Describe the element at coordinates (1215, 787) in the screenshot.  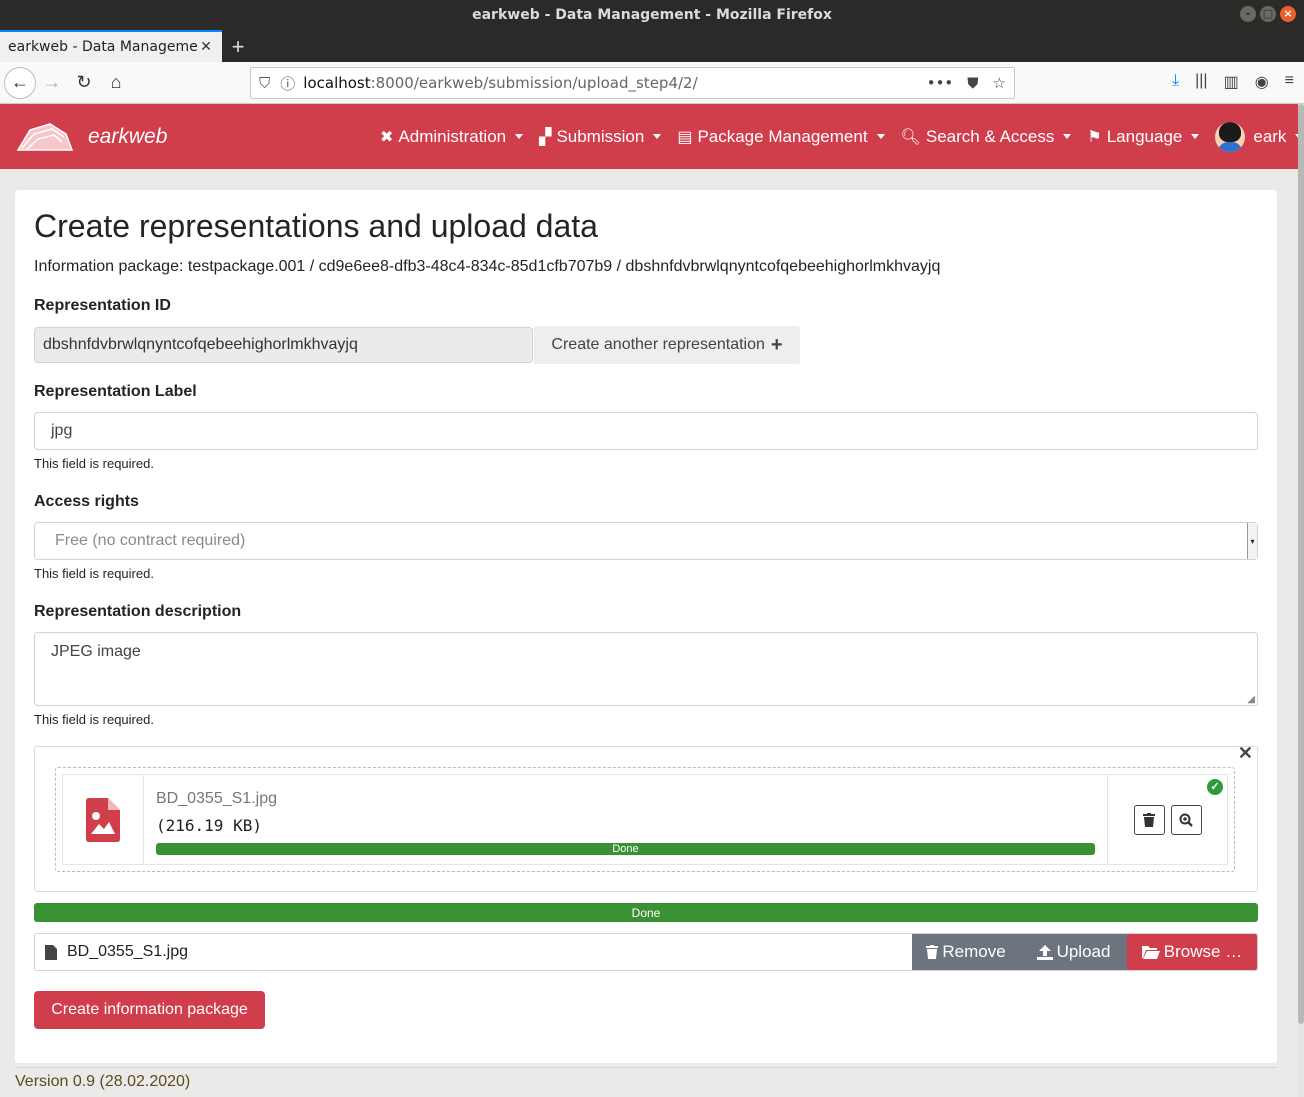
I see `upload-success-icon: ✓` at that location.